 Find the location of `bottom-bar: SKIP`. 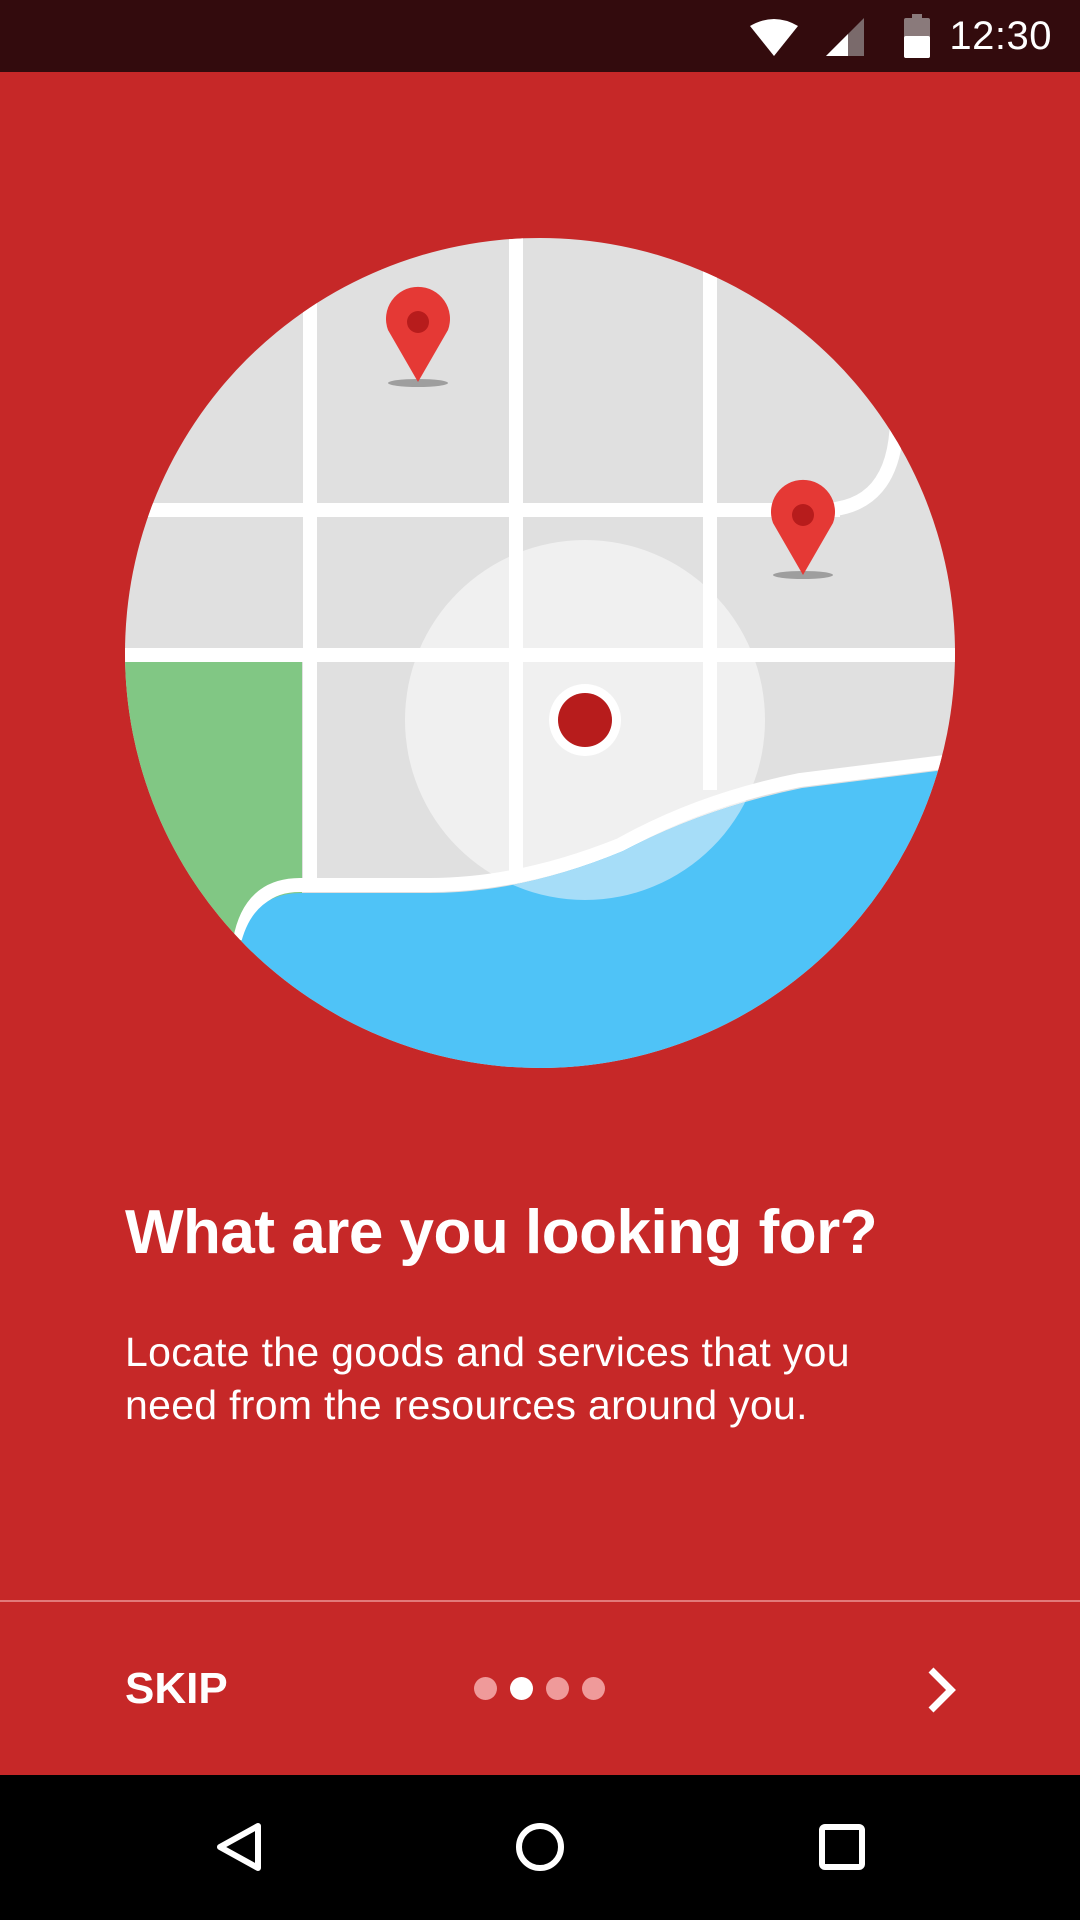

bottom-bar: SKIP is located at coordinates (540, 1688).